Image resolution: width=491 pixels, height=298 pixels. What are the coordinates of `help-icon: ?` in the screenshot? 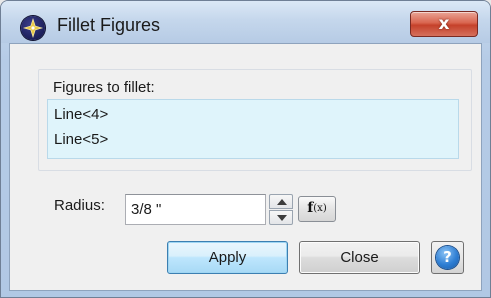 It's located at (447, 257).